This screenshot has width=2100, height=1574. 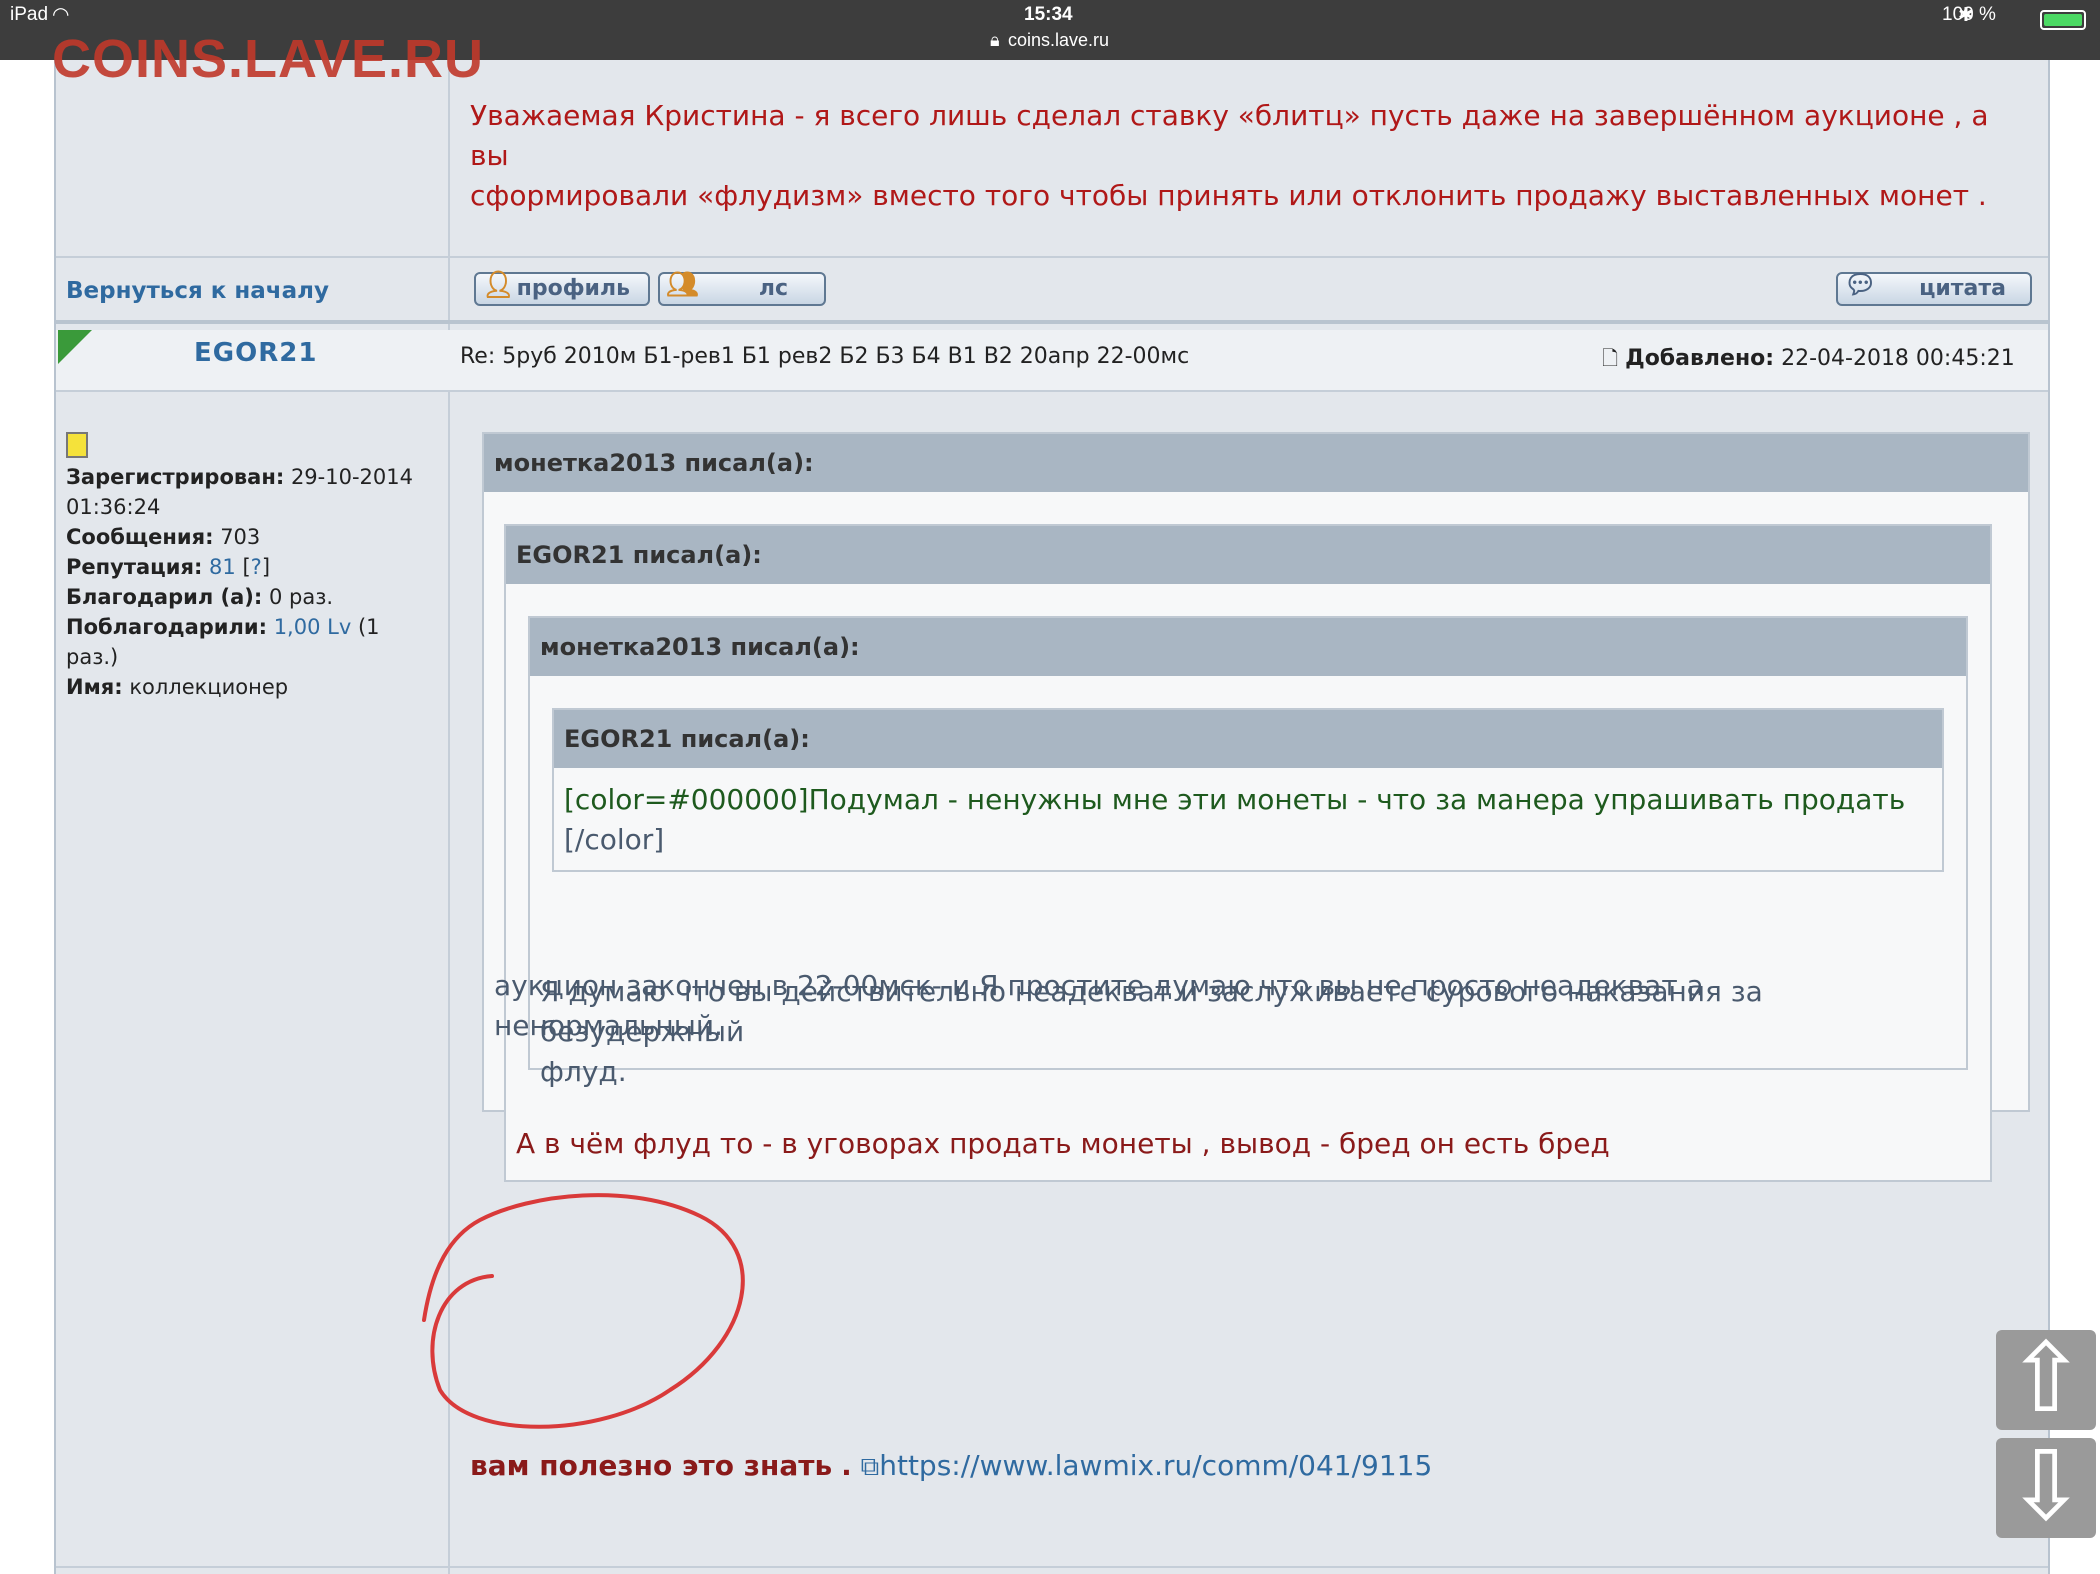 I want to click on pm-button-label: лс, so click(x=773, y=288).